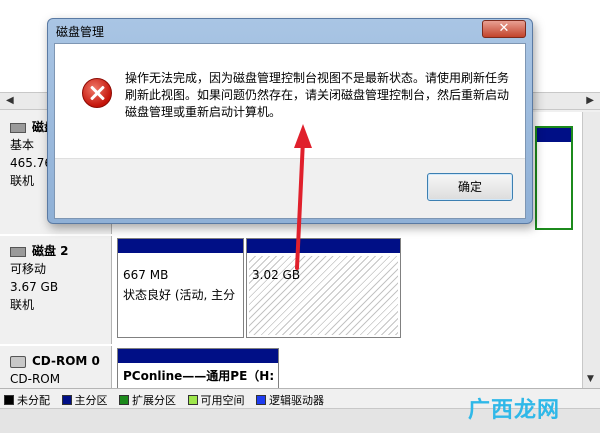  Describe the element at coordinates (10, 100) in the screenshot. I see `scroll-left-icon: ◀` at that location.